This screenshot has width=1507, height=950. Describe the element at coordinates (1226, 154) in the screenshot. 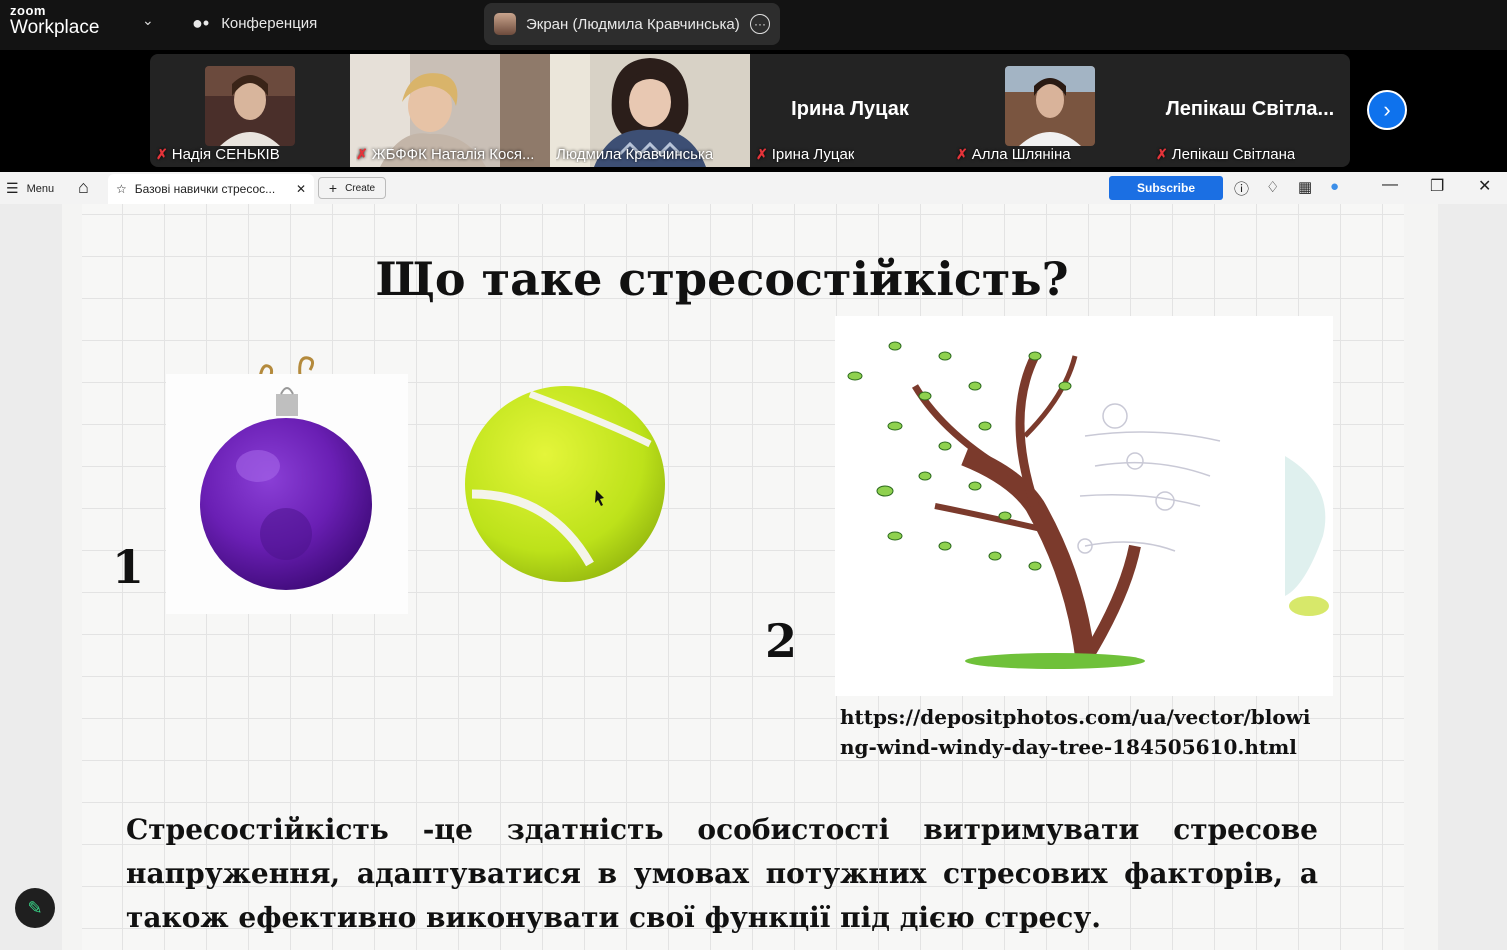

I see `participant-name: ✗ Лепікаш Світлана` at that location.